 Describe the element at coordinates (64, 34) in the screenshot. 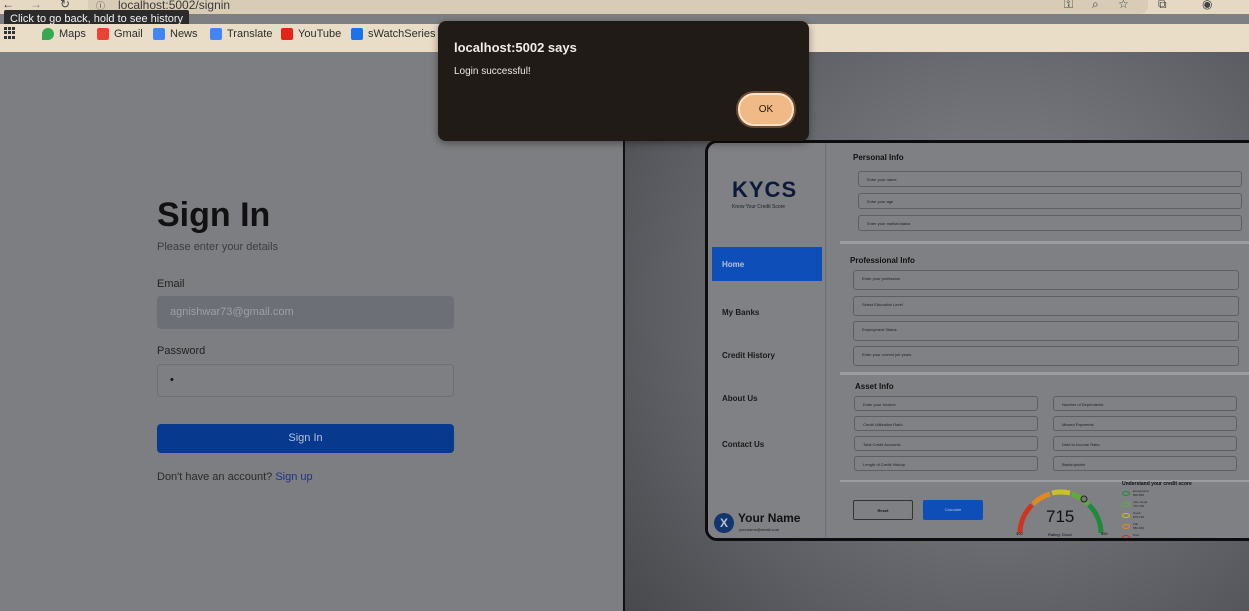

I see `bookmark-maps: Maps` at that location.